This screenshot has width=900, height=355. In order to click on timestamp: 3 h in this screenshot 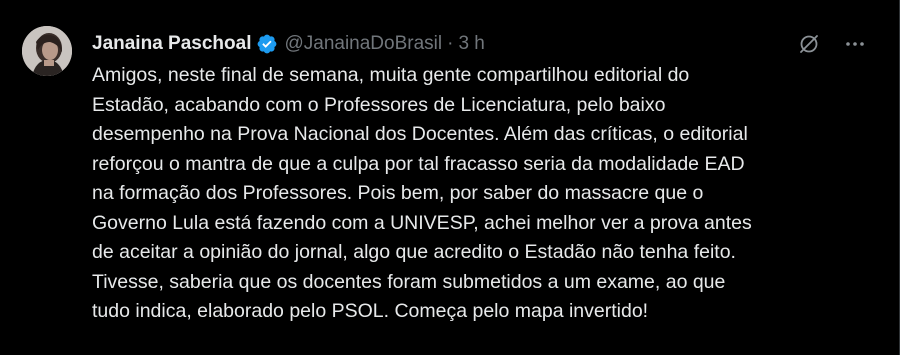, I will do `click(471, 44)`.